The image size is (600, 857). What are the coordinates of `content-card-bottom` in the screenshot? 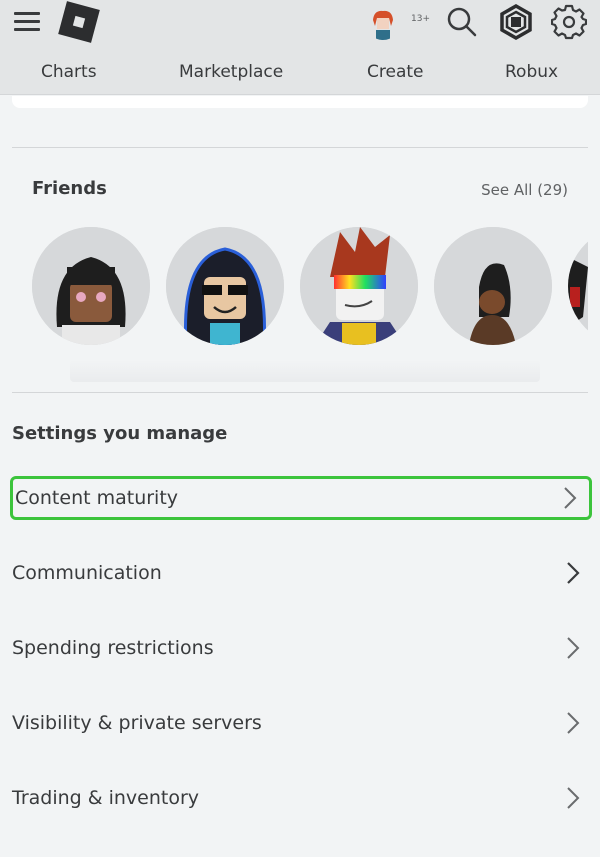 It's located at (300, 102).